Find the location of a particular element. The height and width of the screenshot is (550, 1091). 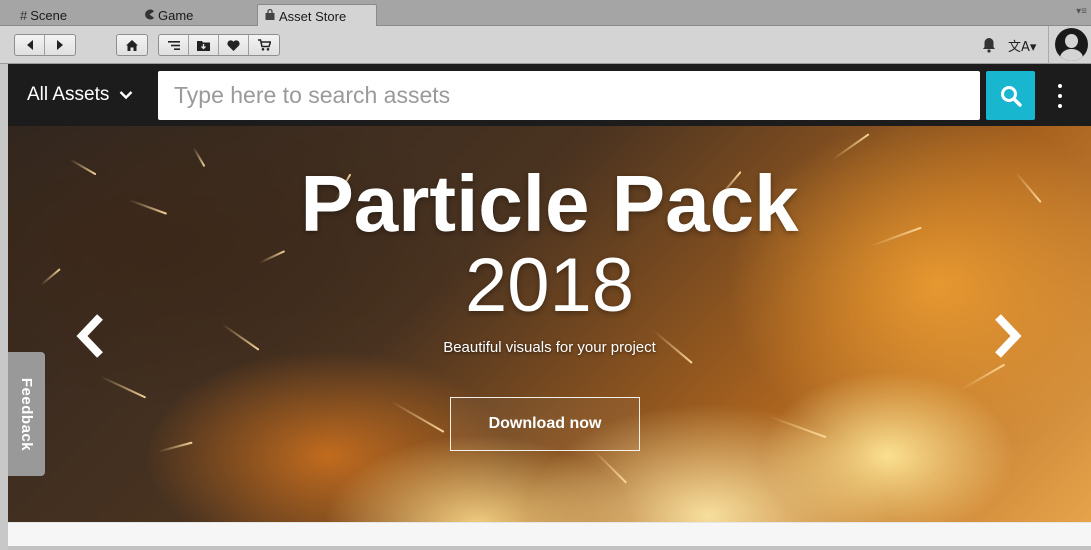

chevron-down-icon is located at coordinates (126, 95).